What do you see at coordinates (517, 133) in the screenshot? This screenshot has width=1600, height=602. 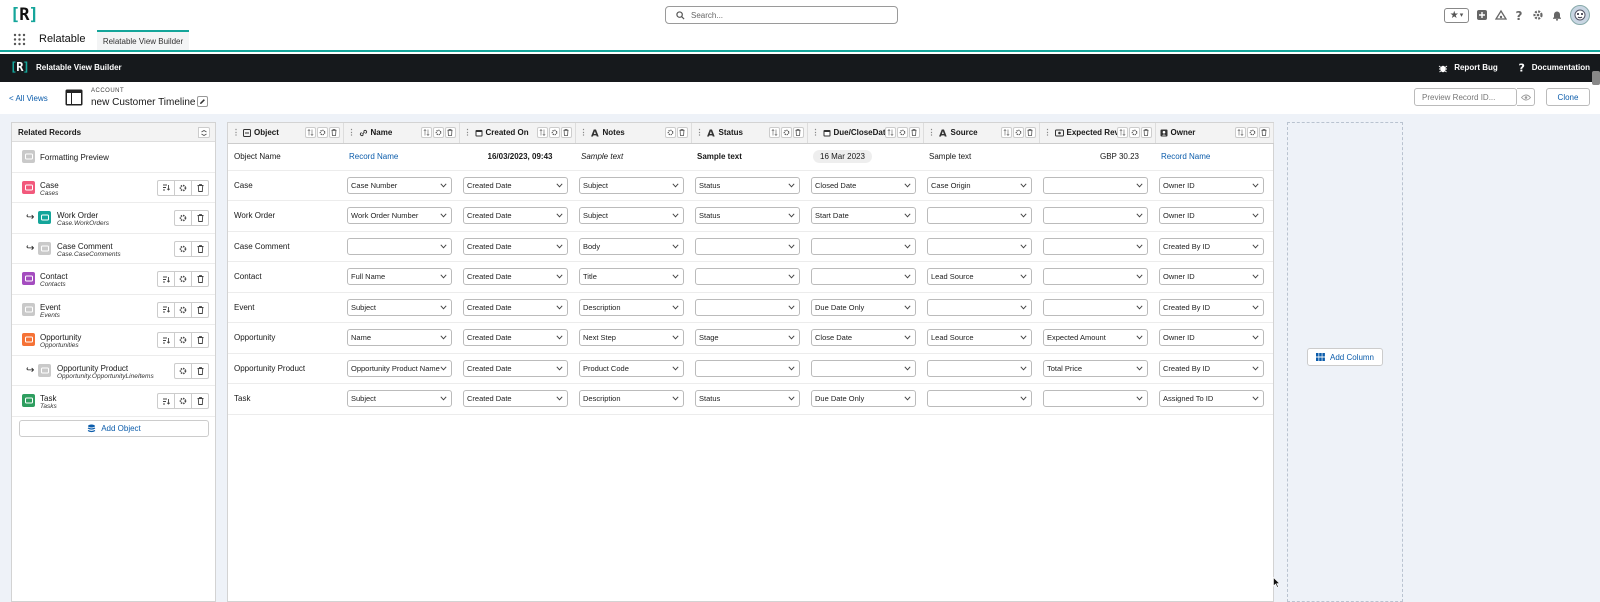 I see `column-header: ⋮ Created On` at bounding box center [517, 133].